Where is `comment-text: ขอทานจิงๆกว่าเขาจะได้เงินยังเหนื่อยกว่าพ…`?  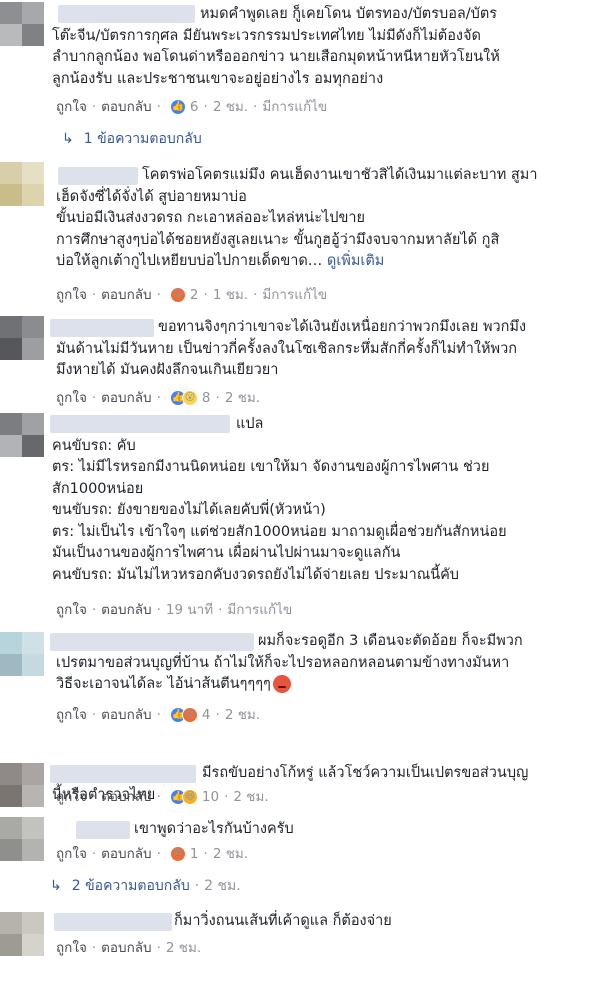 comment-text: ขอทานจิงๆกว่าเขาจะได้เงินยังเหนื่อยกว่าพ… is located at coordinates (291, 348).